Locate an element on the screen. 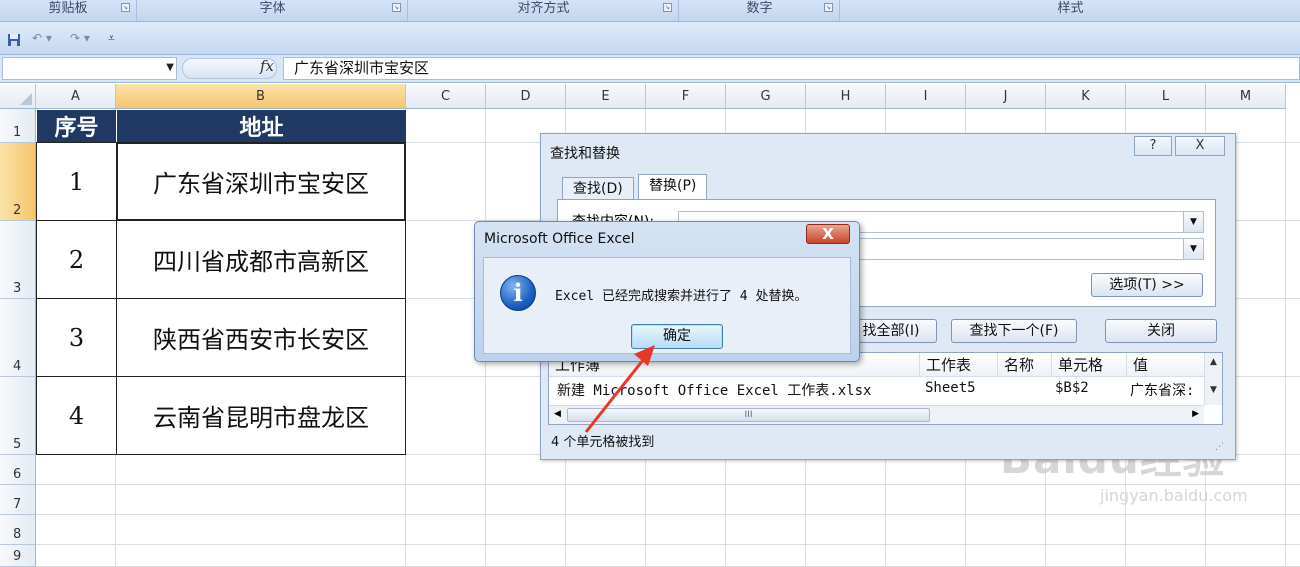 This screenshot has width=1300, height=567. annotation-arrow is located at coordinates (619, 389).